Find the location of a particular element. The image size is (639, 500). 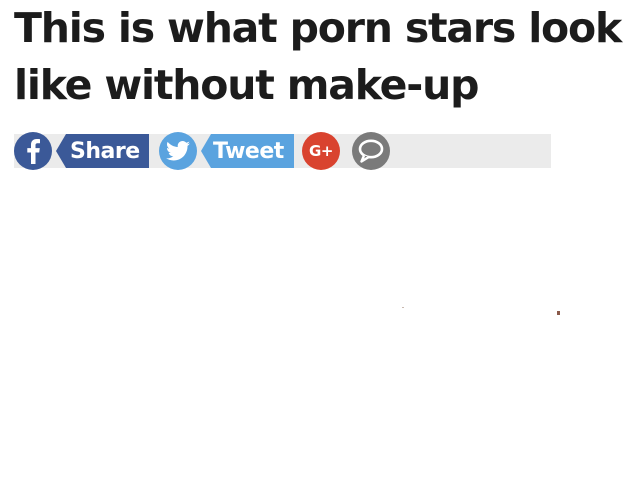

google-plus-icon: G+ is located at coordinates (321, 151).